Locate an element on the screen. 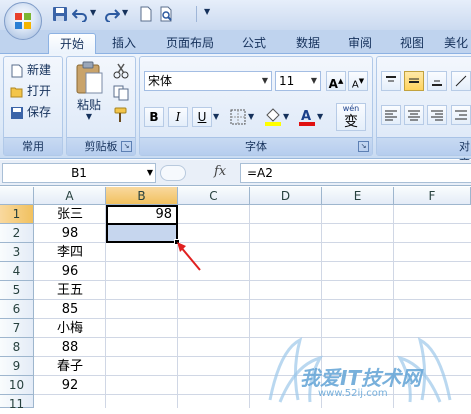 The width and height of the screenshot is (471, 414). select-all-corner is located at coordinates (17, 196).